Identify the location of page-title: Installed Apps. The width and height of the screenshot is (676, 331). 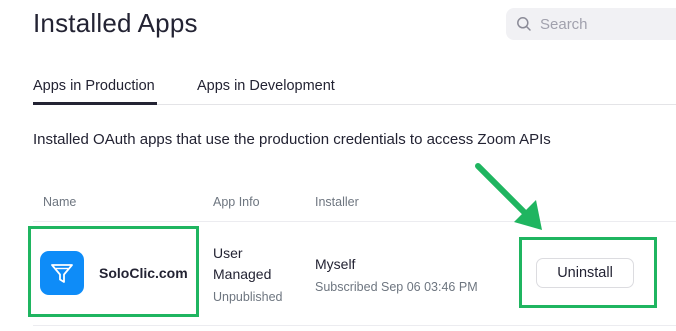
(115, 23).